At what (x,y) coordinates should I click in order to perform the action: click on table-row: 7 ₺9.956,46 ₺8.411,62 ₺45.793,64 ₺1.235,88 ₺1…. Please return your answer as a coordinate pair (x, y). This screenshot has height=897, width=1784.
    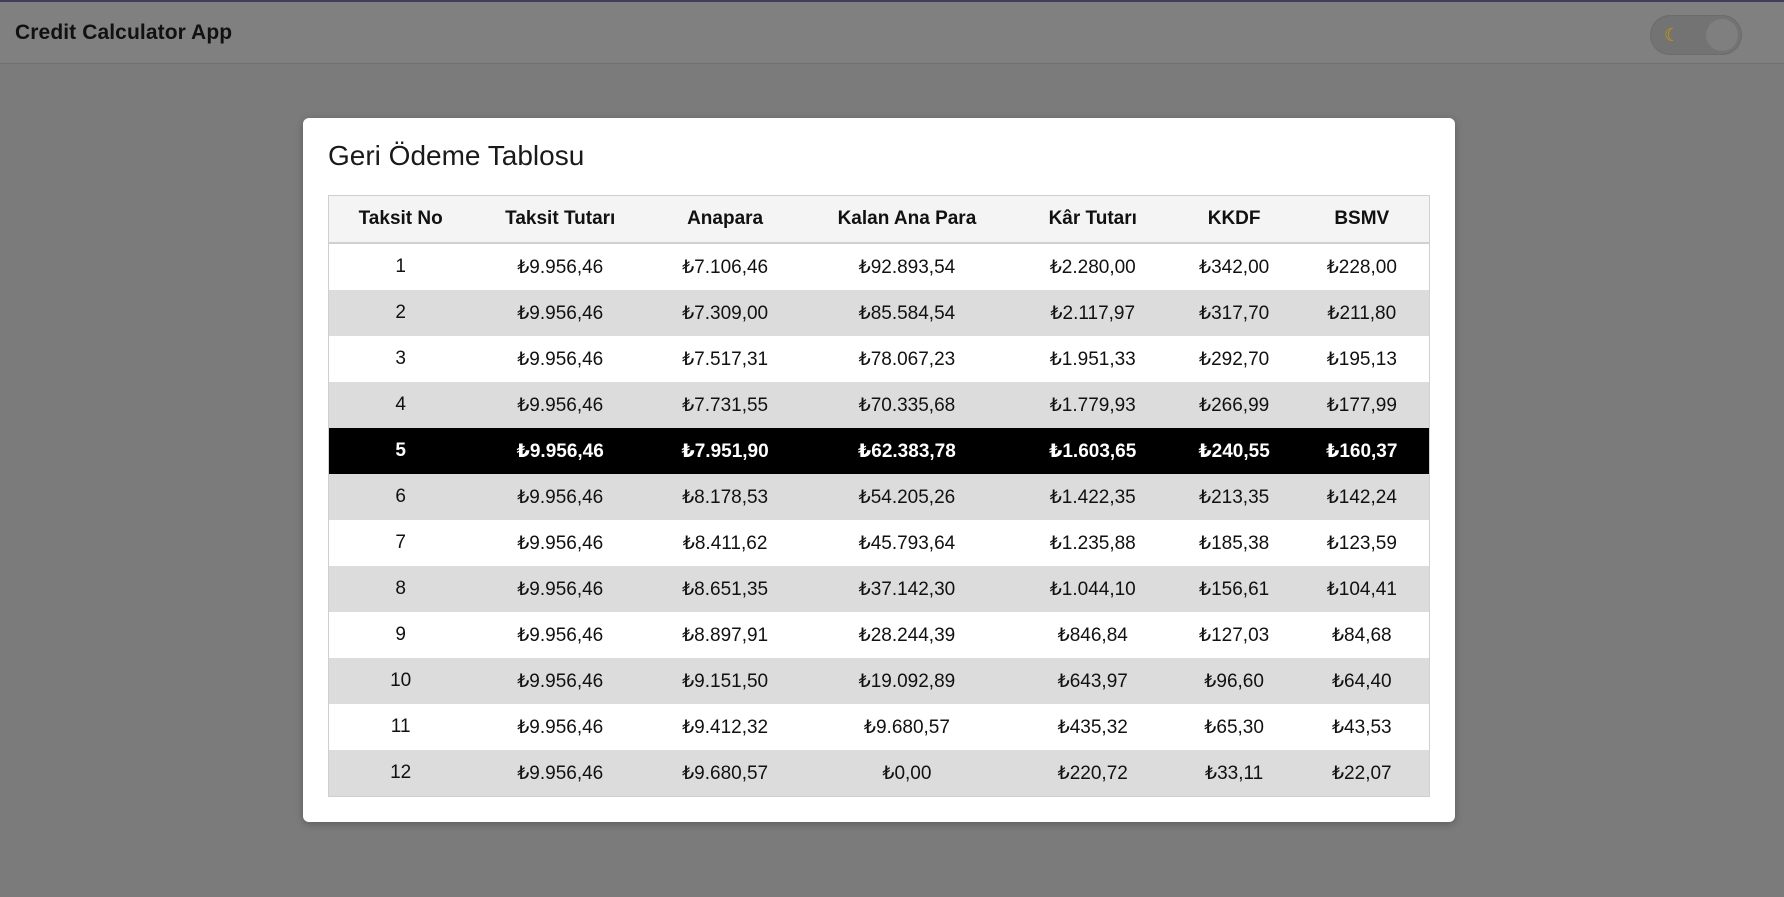
    Looking at the image, I should click on (879, 543).